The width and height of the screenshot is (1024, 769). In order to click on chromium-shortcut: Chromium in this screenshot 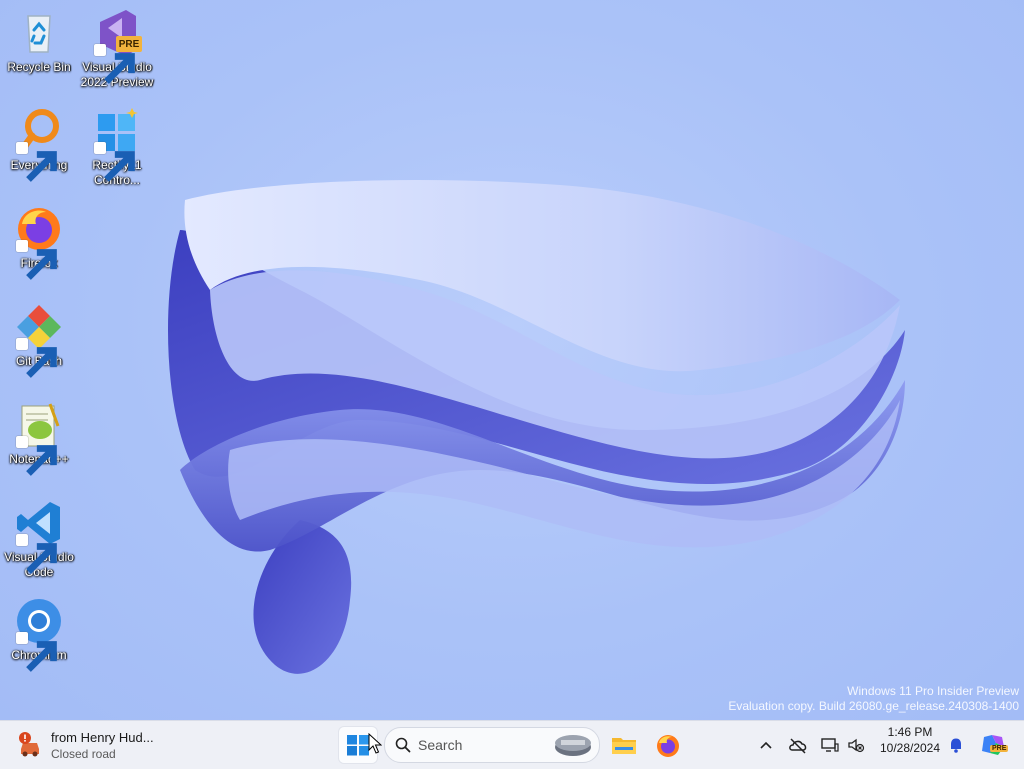, I will do `click(39, 634)`.